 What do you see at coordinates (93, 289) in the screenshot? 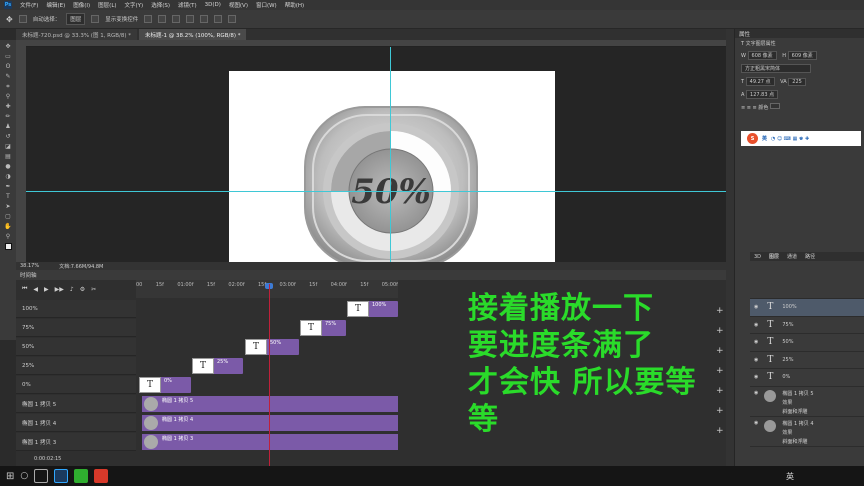
I see `split-icon: ✂` at bounding box center [93, 289].